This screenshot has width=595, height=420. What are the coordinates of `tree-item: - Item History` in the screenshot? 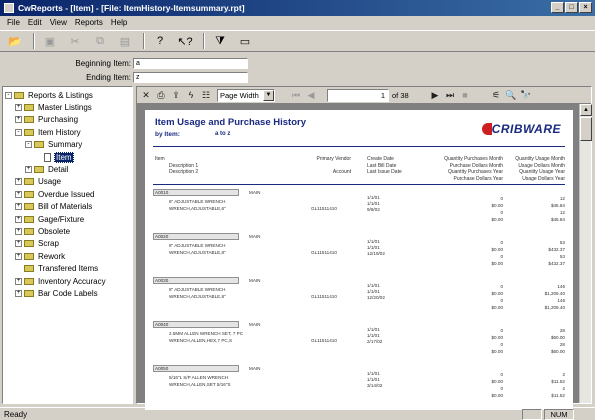 It's located at (67, 132).